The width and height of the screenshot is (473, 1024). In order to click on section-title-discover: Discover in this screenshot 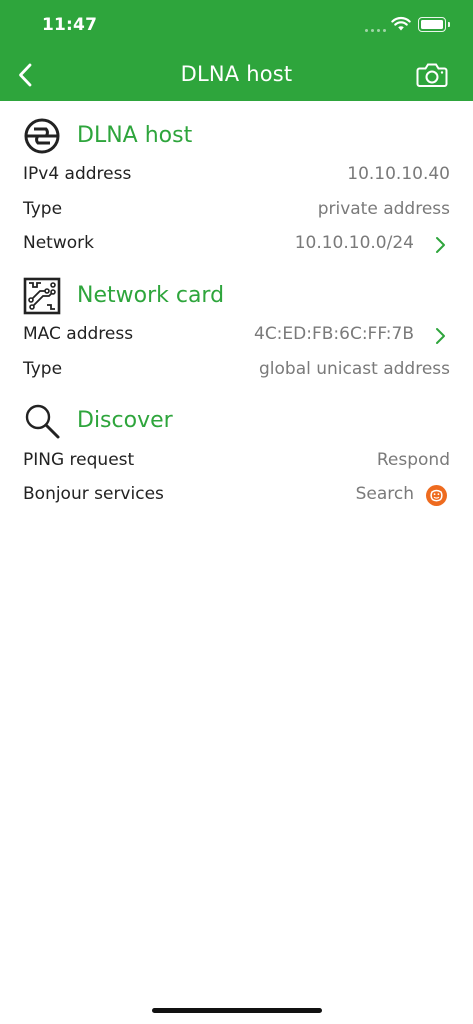, I will do `click(125, 420)`.